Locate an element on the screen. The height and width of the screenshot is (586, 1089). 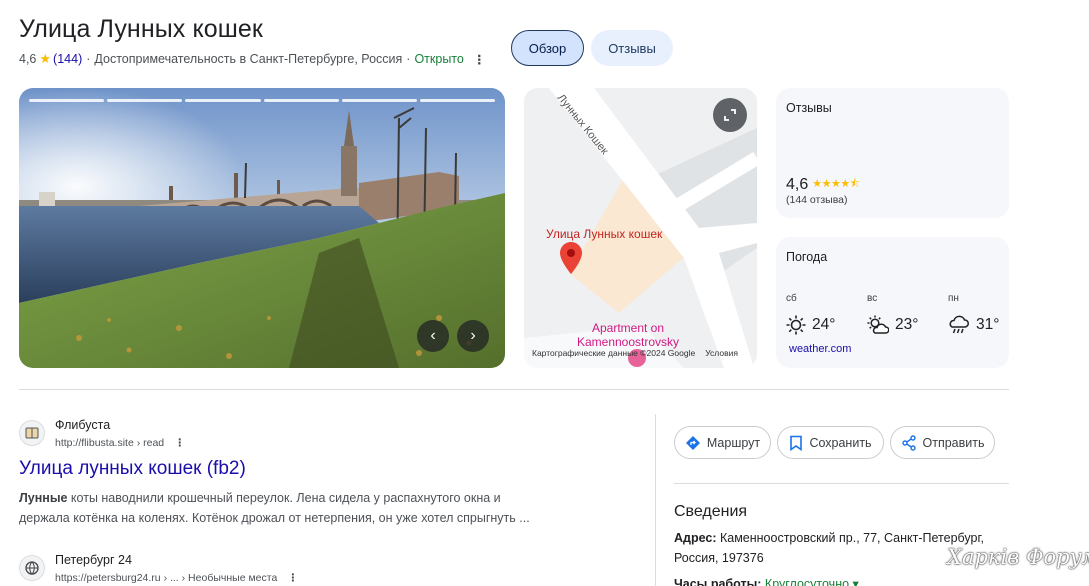
weather-card-title: Погода is located at coordinates (807, 257).